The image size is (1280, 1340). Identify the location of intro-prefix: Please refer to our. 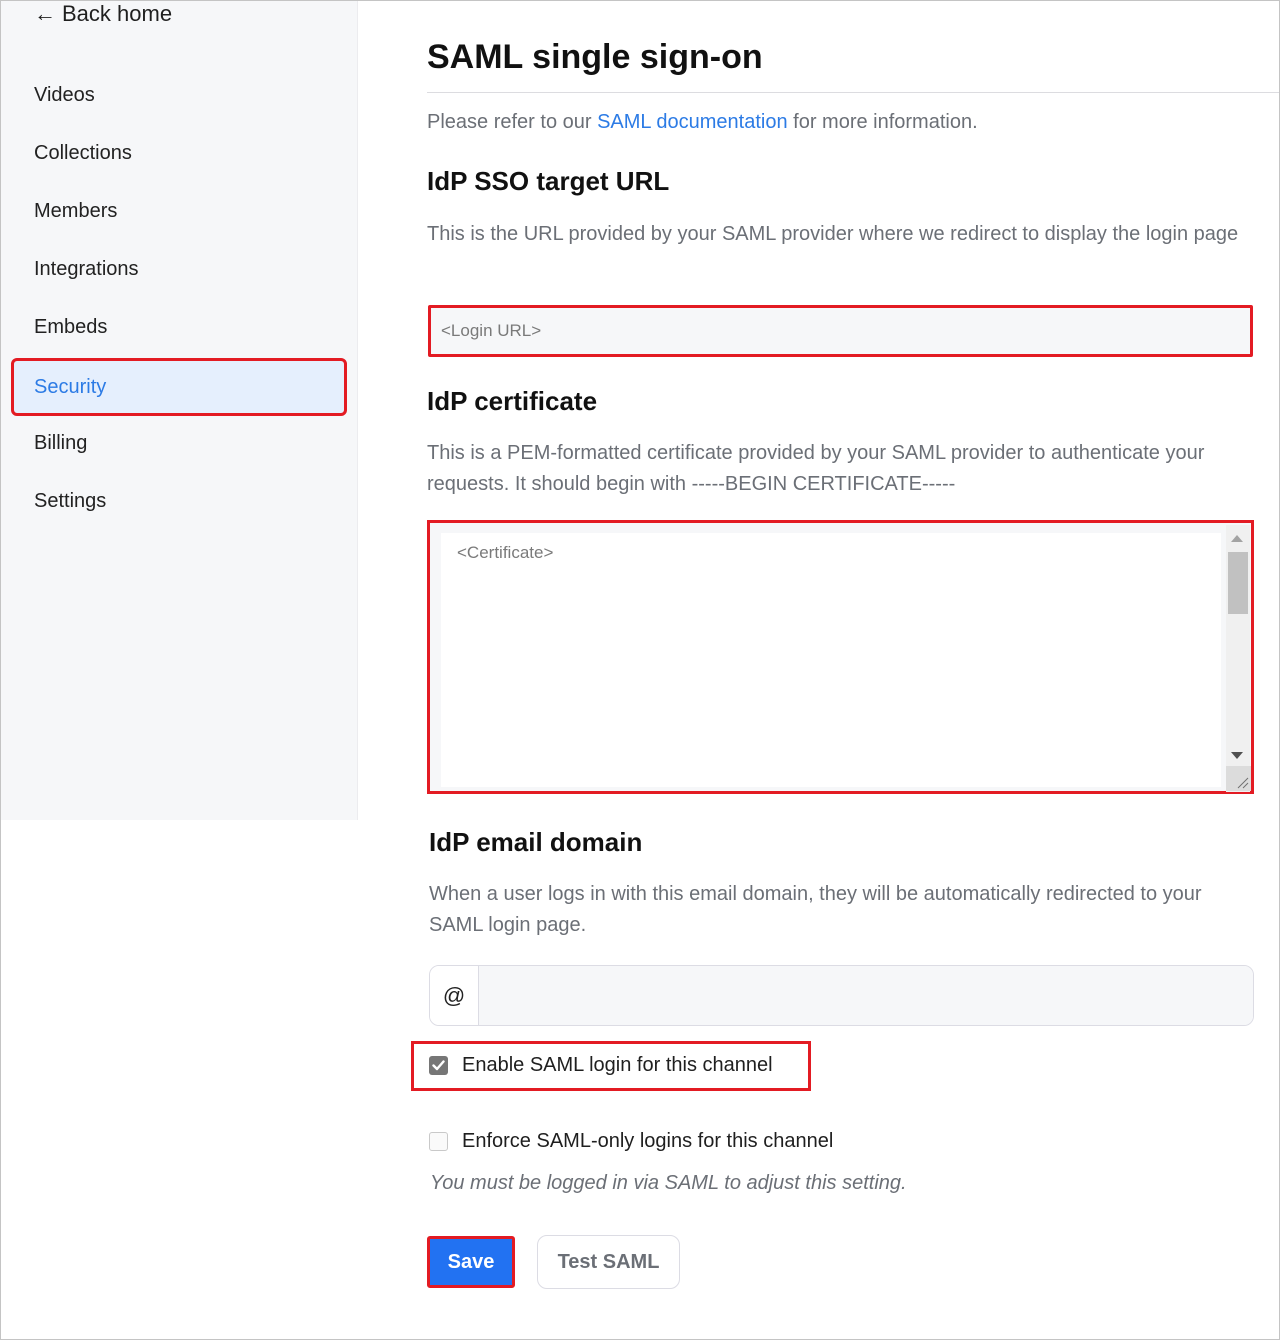
(512, 122).